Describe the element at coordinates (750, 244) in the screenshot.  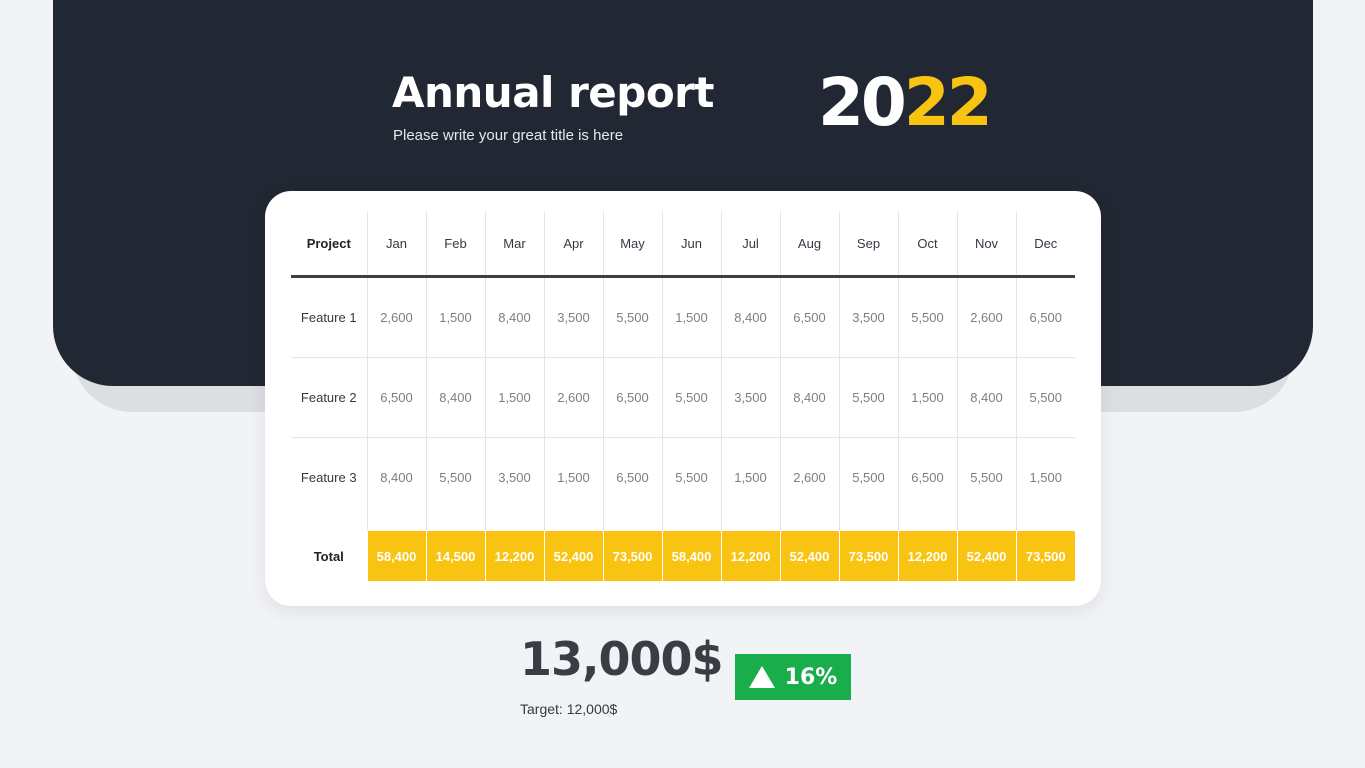
I see `column-header-month: Jul` at that location.